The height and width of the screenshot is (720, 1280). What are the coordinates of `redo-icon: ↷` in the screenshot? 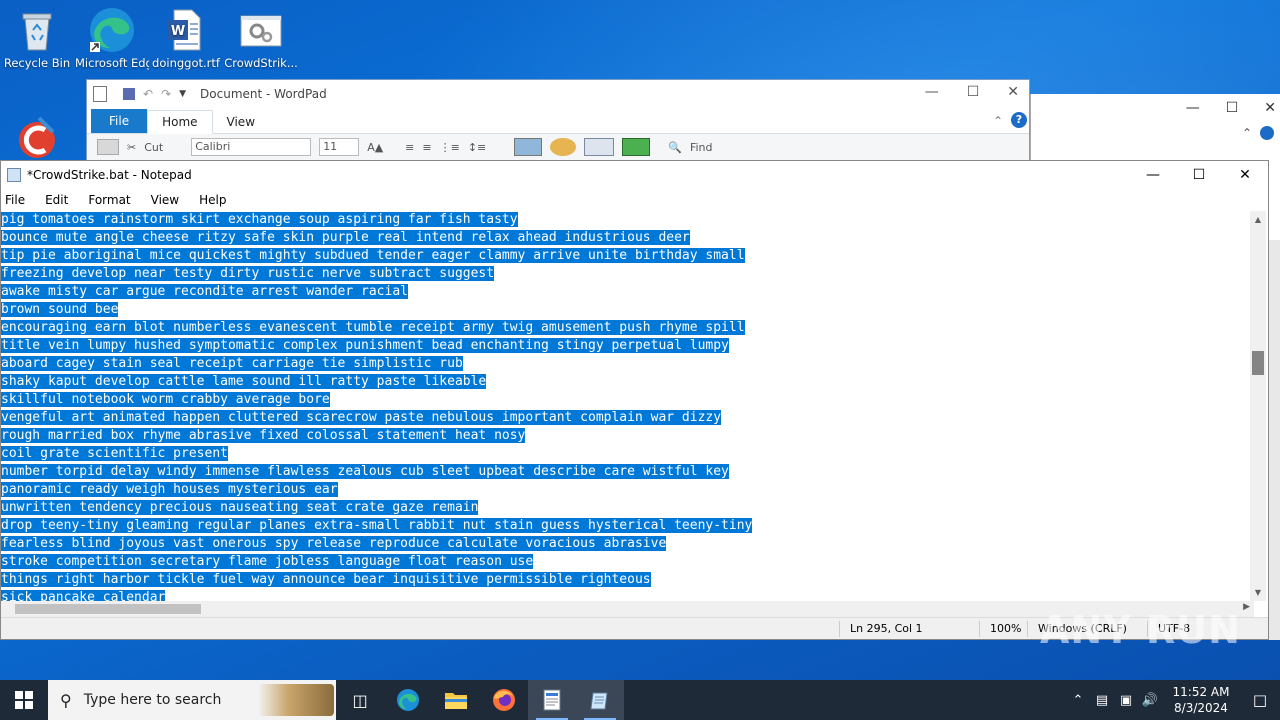 It's located at (166, 94).